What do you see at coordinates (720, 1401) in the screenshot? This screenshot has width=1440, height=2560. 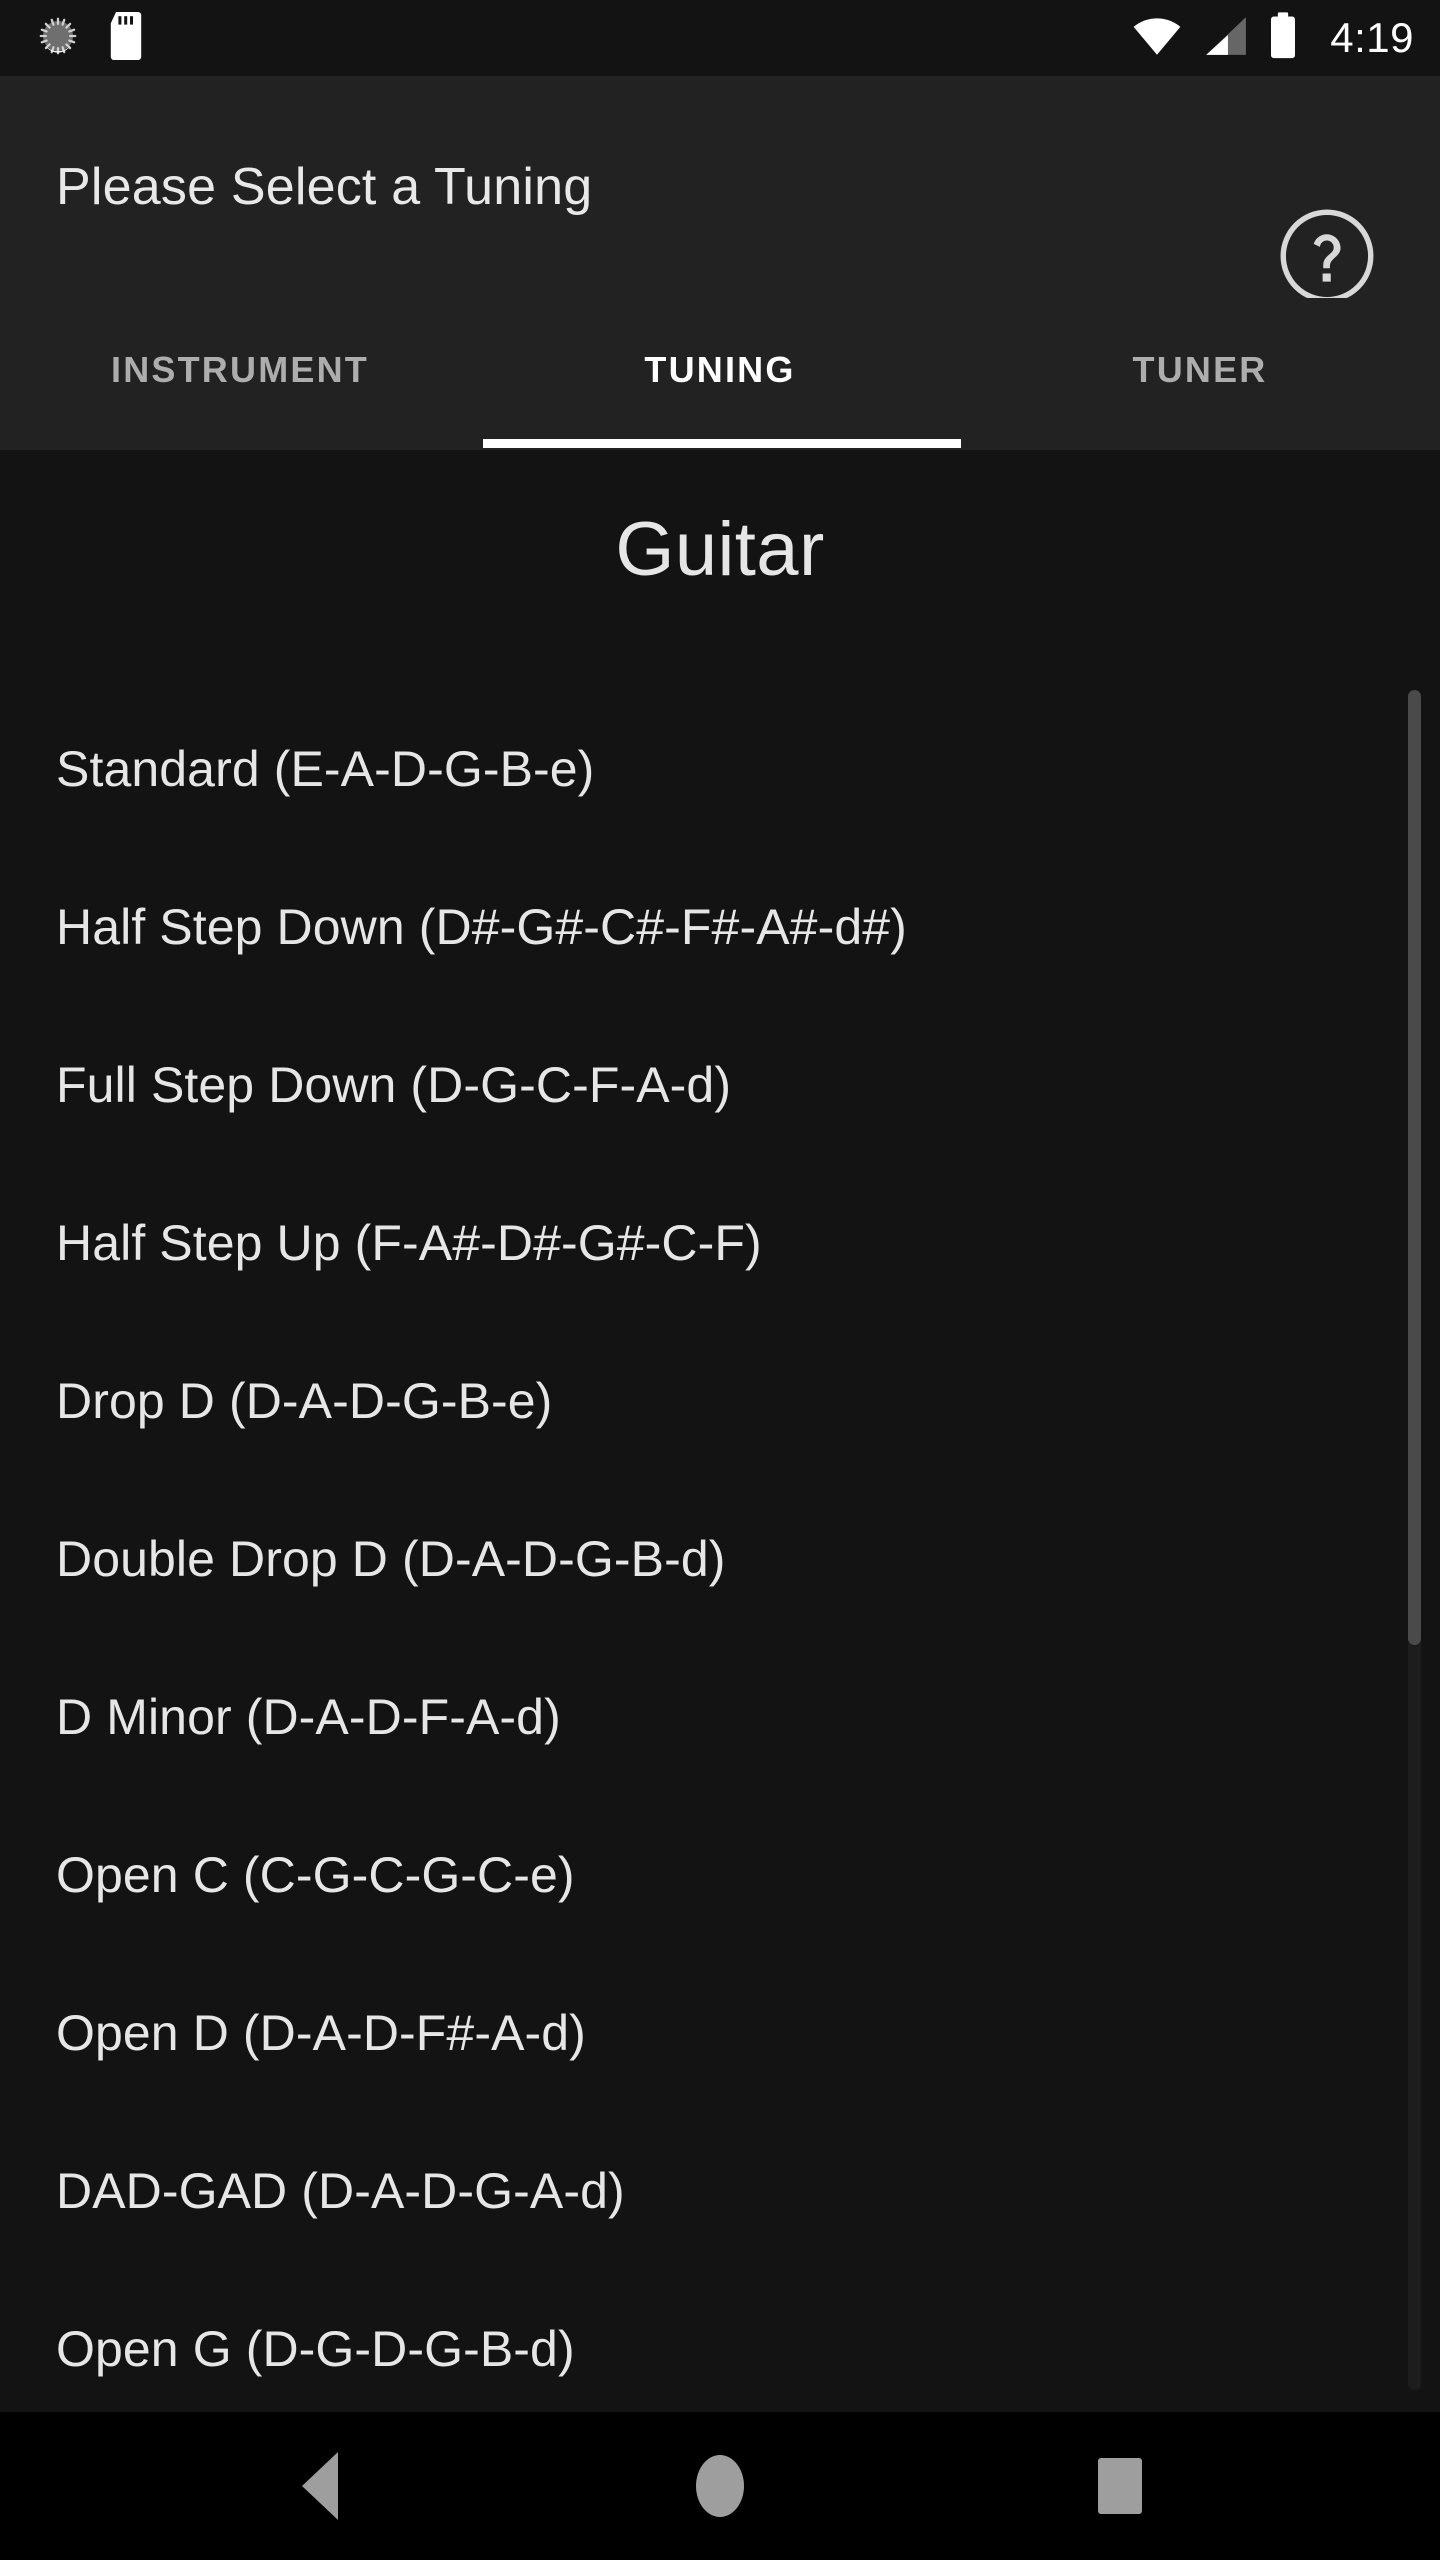 I see `list-item: Drop D (D-A-D-G-B-e)` at bounding box center [720, 1401].